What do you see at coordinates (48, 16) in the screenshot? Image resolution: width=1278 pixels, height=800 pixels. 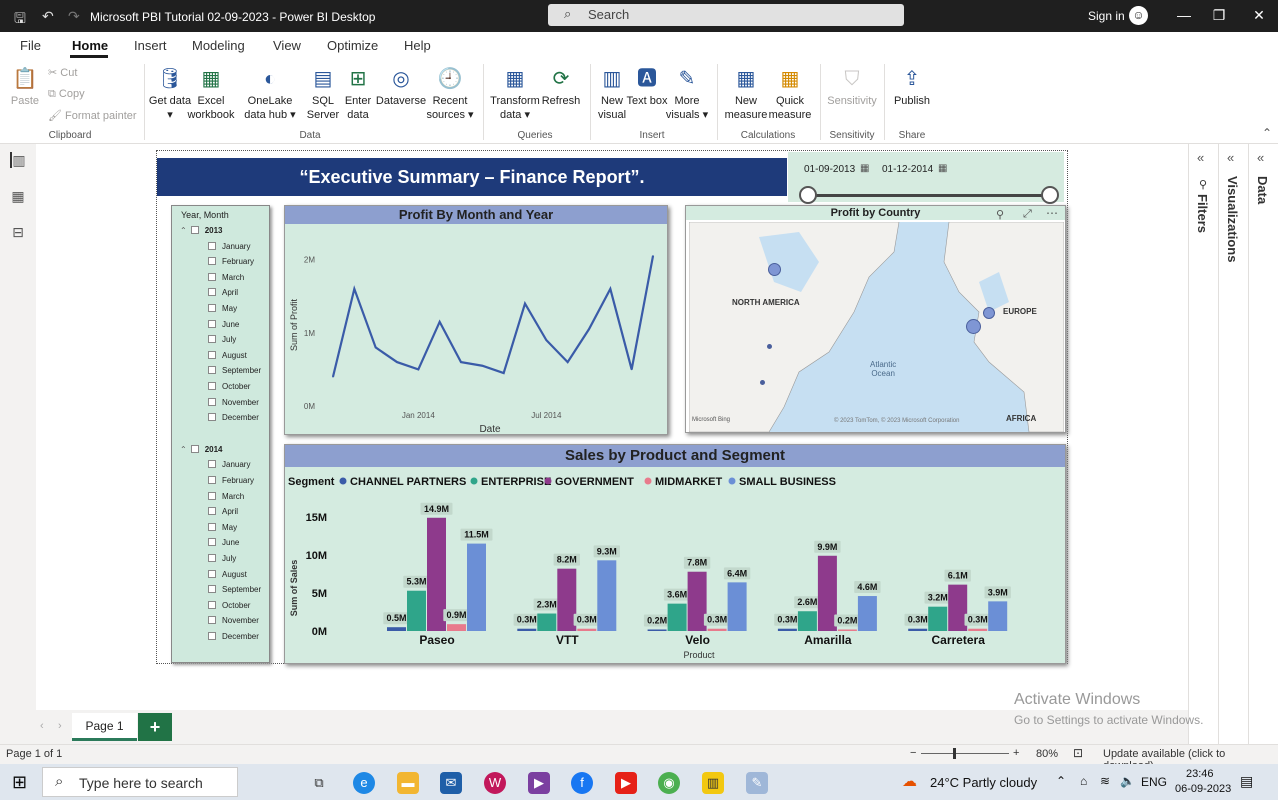 I see `undo-icon: ↶` at bounding box center [48, 16].